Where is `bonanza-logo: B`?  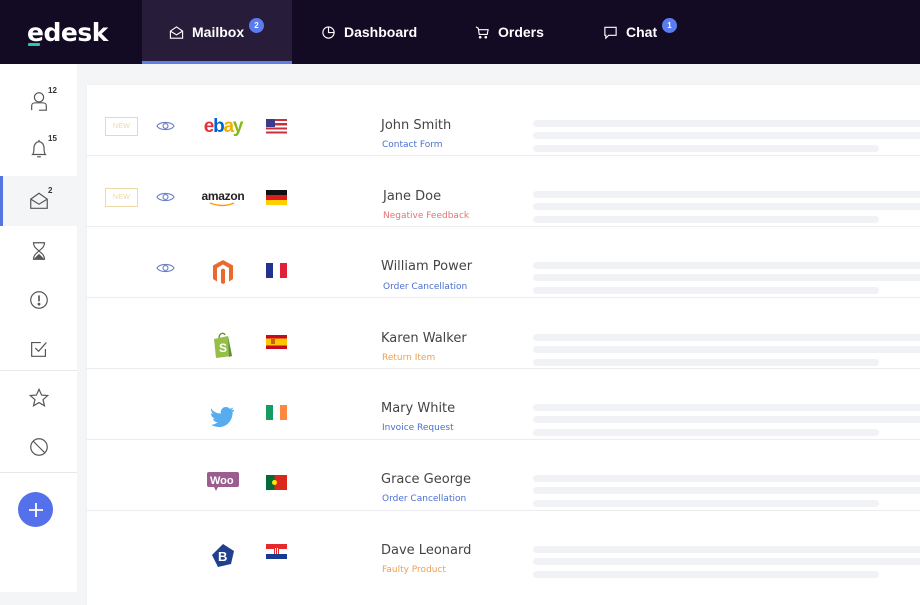 bonanza-logo: B is located at coordinates (223, 555).